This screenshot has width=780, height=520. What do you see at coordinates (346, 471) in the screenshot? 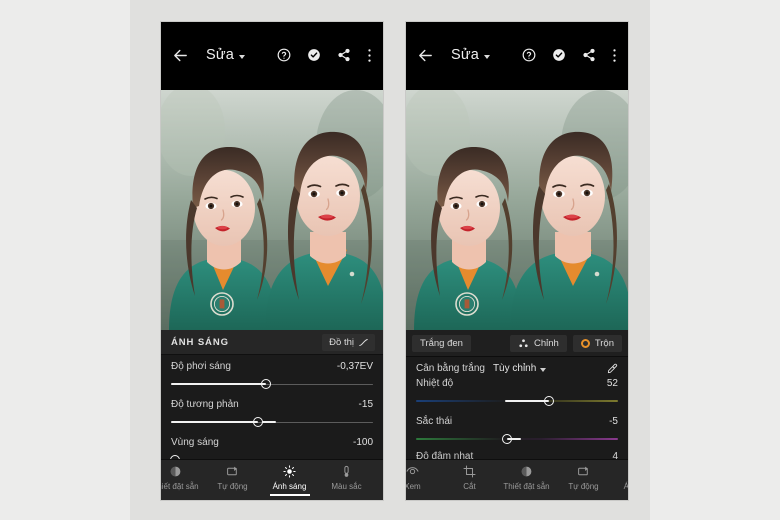
I see `color-icon` at bounding box center [346, 471].